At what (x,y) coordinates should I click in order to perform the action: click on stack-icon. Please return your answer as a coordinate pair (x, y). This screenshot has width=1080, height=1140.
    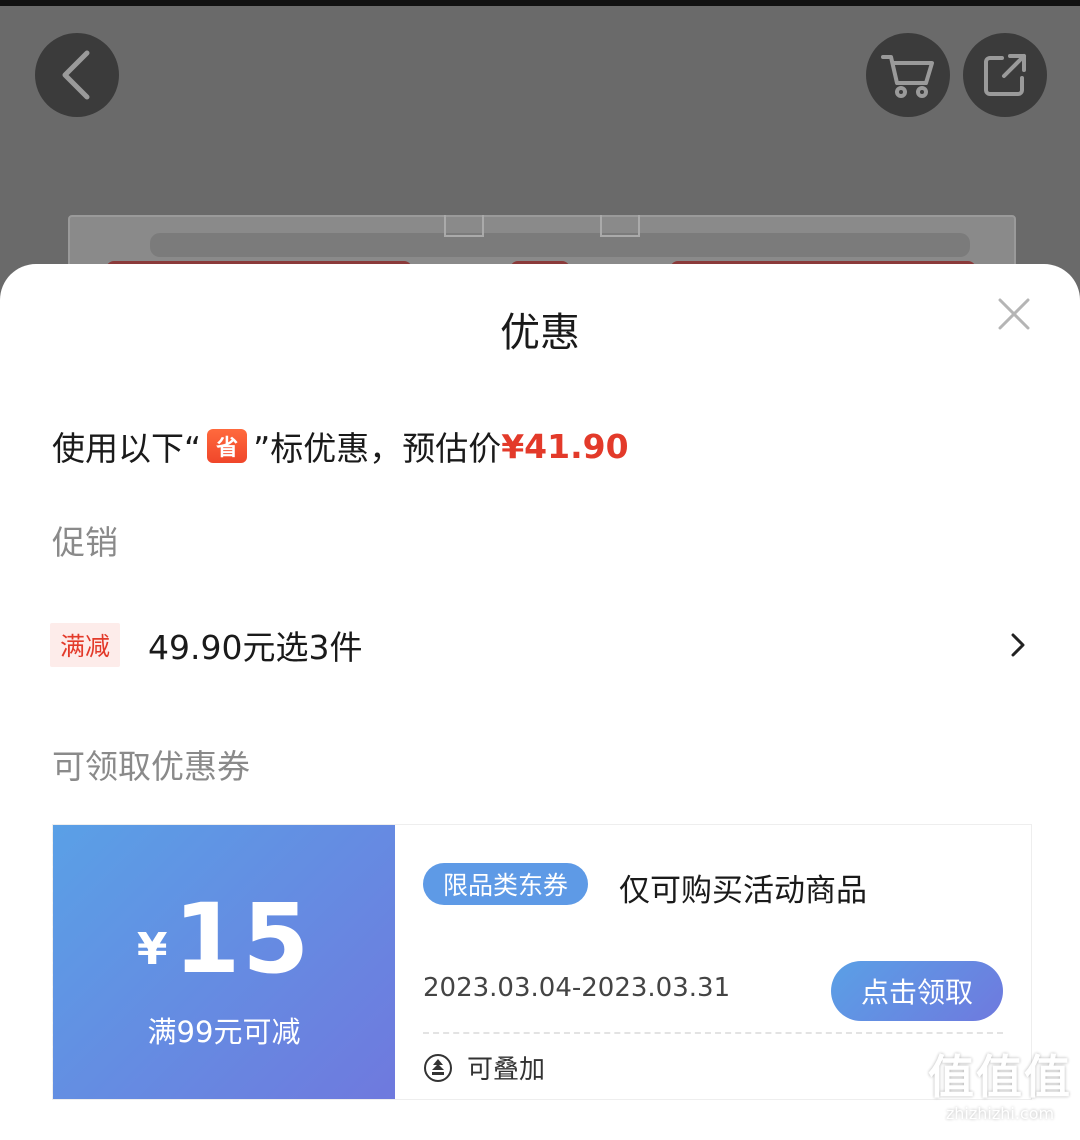
    Looking at the image, I should click on (438, 1067).